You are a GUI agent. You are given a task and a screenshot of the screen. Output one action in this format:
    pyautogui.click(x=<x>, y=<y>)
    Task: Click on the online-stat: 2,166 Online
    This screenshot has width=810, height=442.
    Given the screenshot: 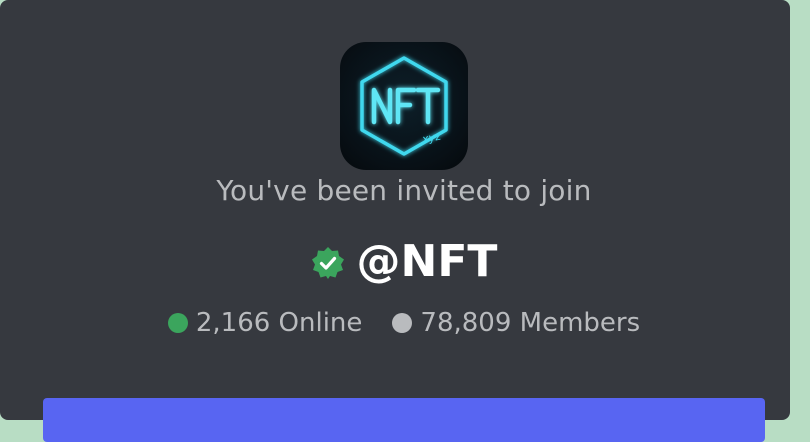 What is the action you would take?
    pyautogui.click(x=265, y=323)
    